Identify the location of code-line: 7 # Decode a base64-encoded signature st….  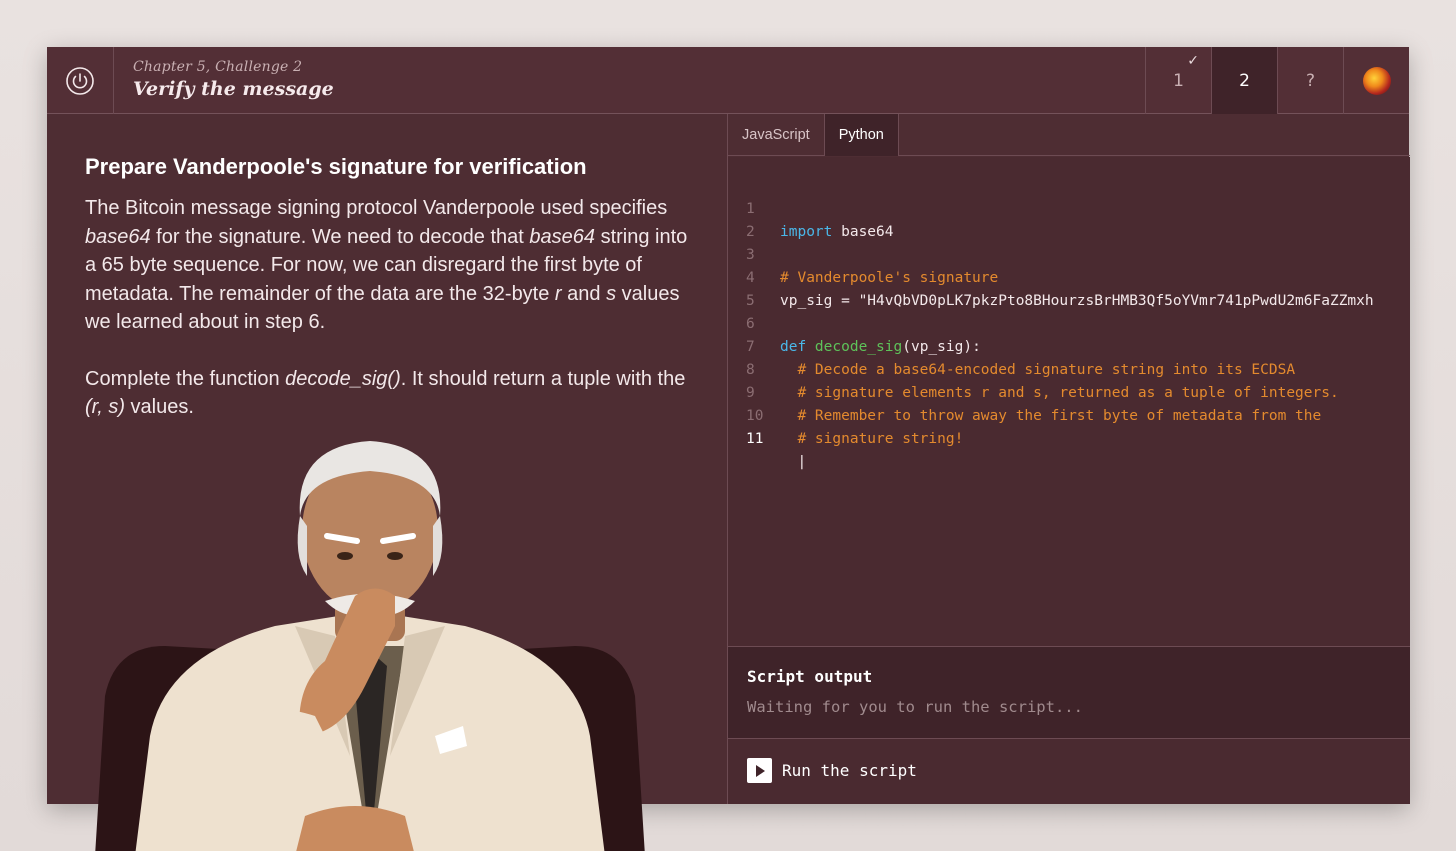
(1011, 345).